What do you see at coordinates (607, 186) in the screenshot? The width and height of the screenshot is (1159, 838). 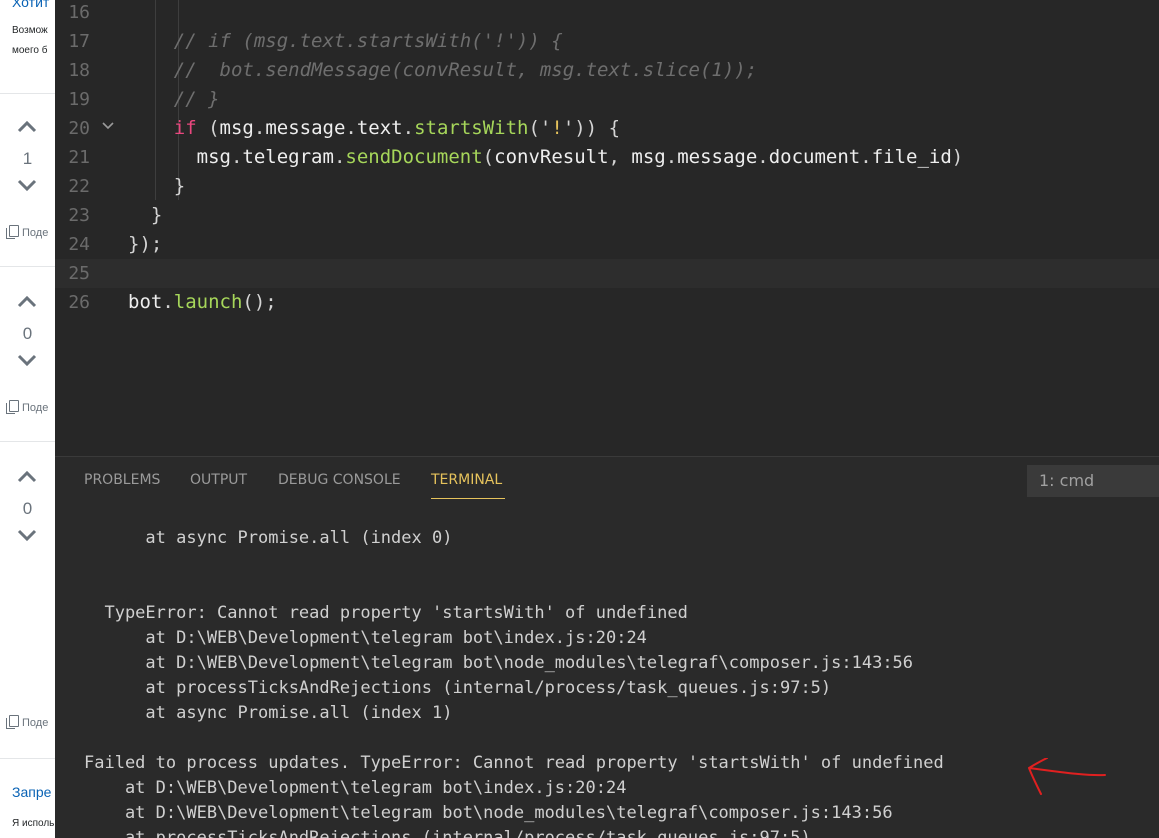 I see `code-line: 22 }` at bounding box center [607, 186].